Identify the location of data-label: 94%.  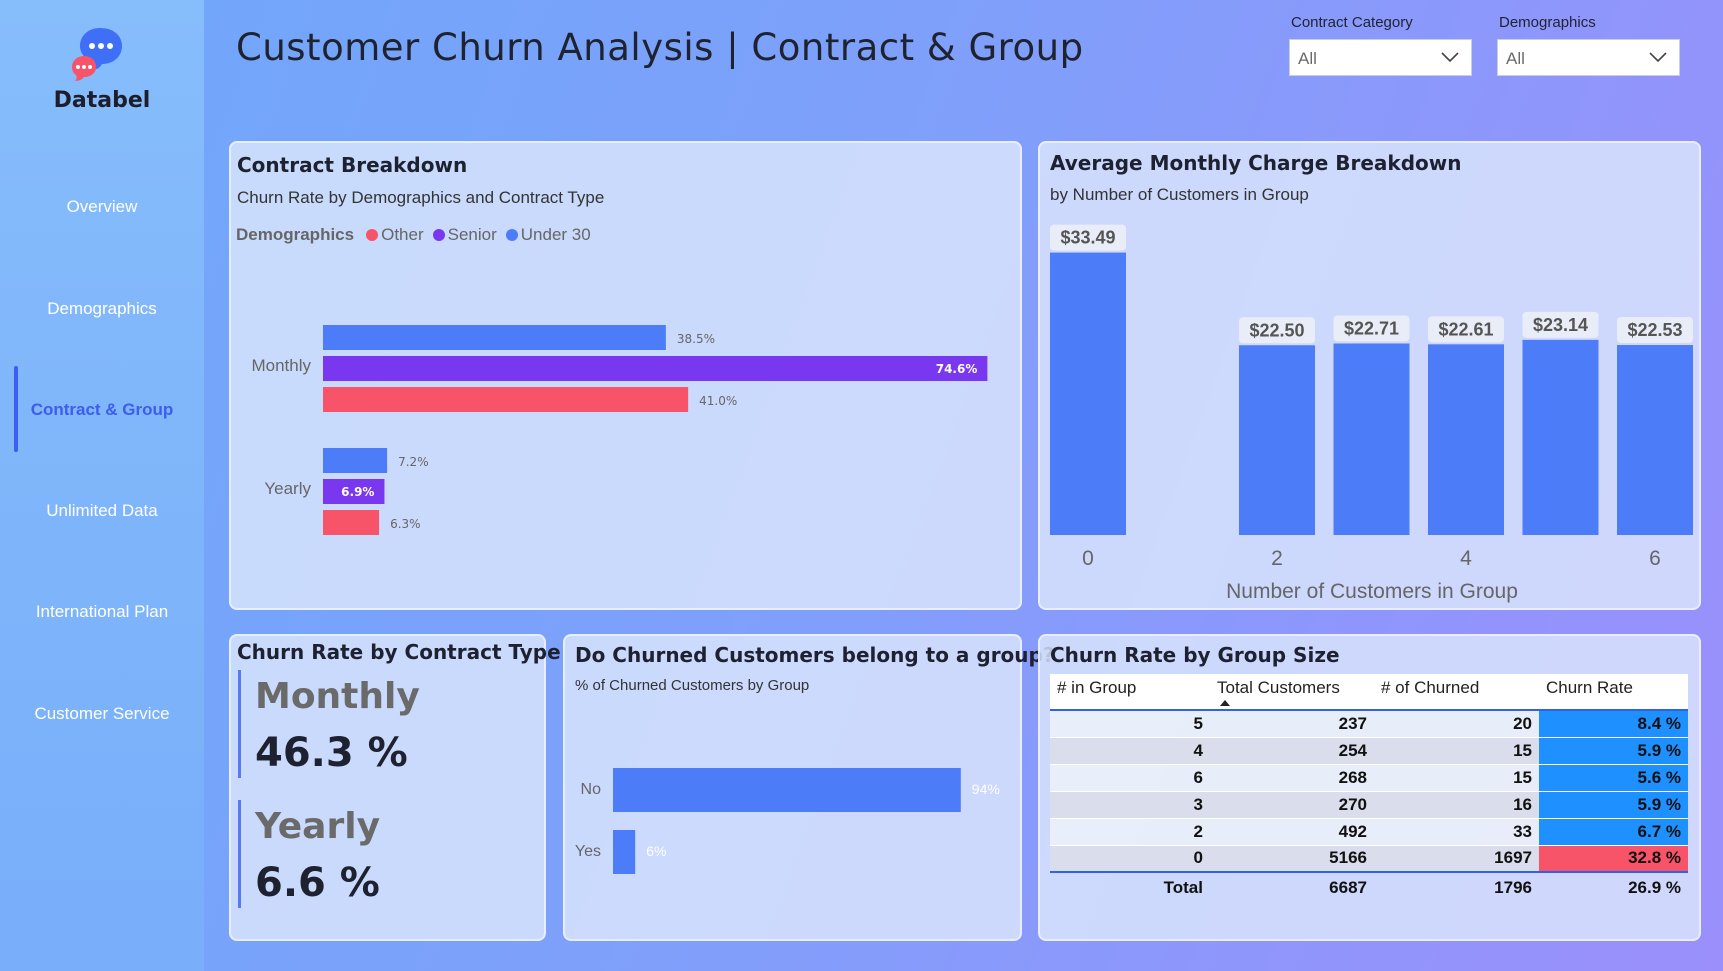
(986, 789).